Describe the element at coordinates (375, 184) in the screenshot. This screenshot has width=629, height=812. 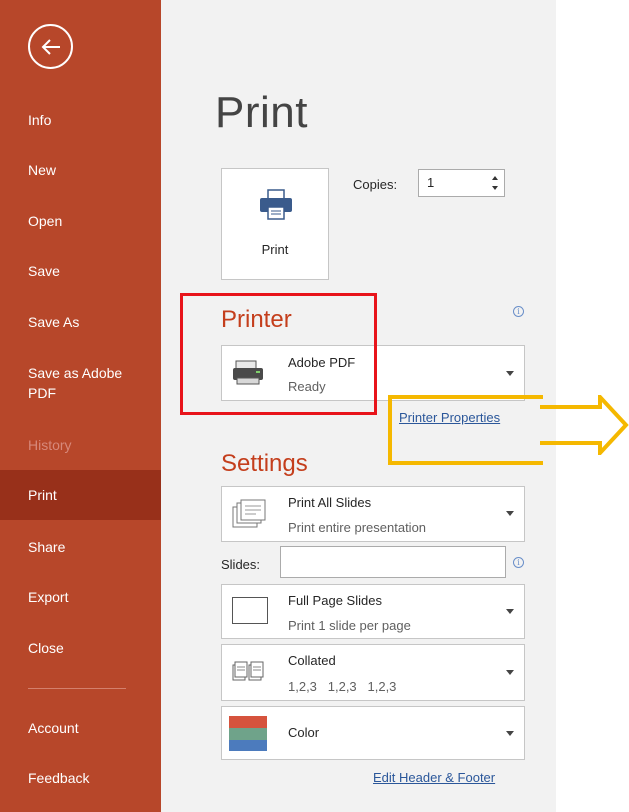
I see `copies-label: Copies:` at that location.